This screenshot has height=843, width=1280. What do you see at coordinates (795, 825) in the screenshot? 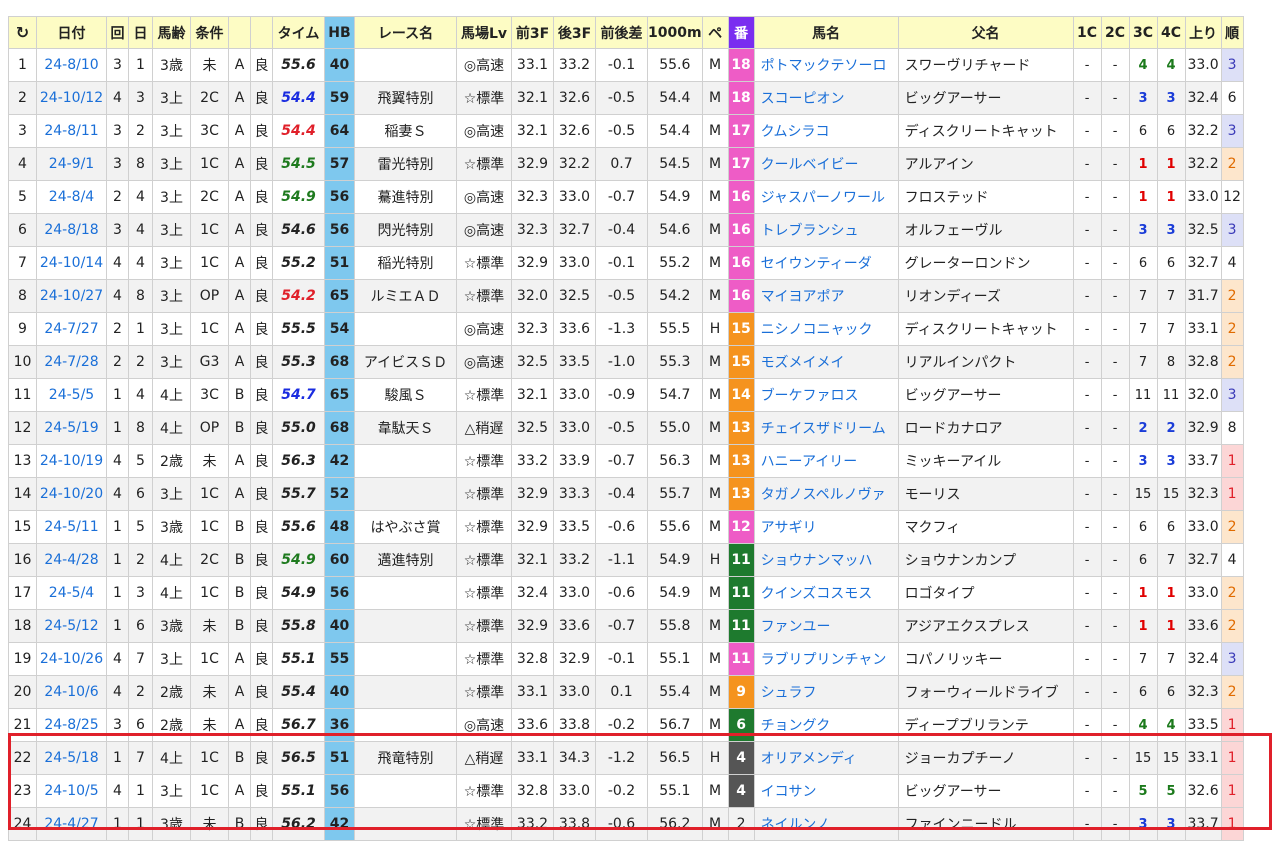
I see `cell-horse-name-link: ネイルンノ` at bounding box center [795, 825].